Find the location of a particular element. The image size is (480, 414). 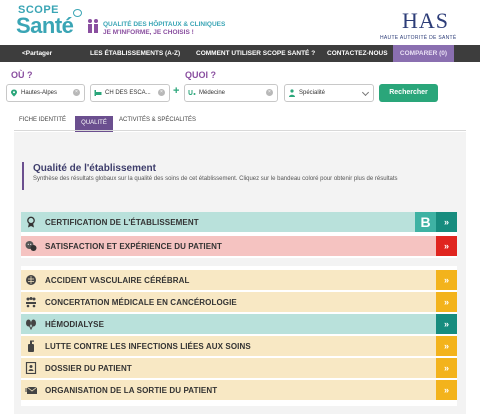

tabs-underline is located at coordinates (240, 130).